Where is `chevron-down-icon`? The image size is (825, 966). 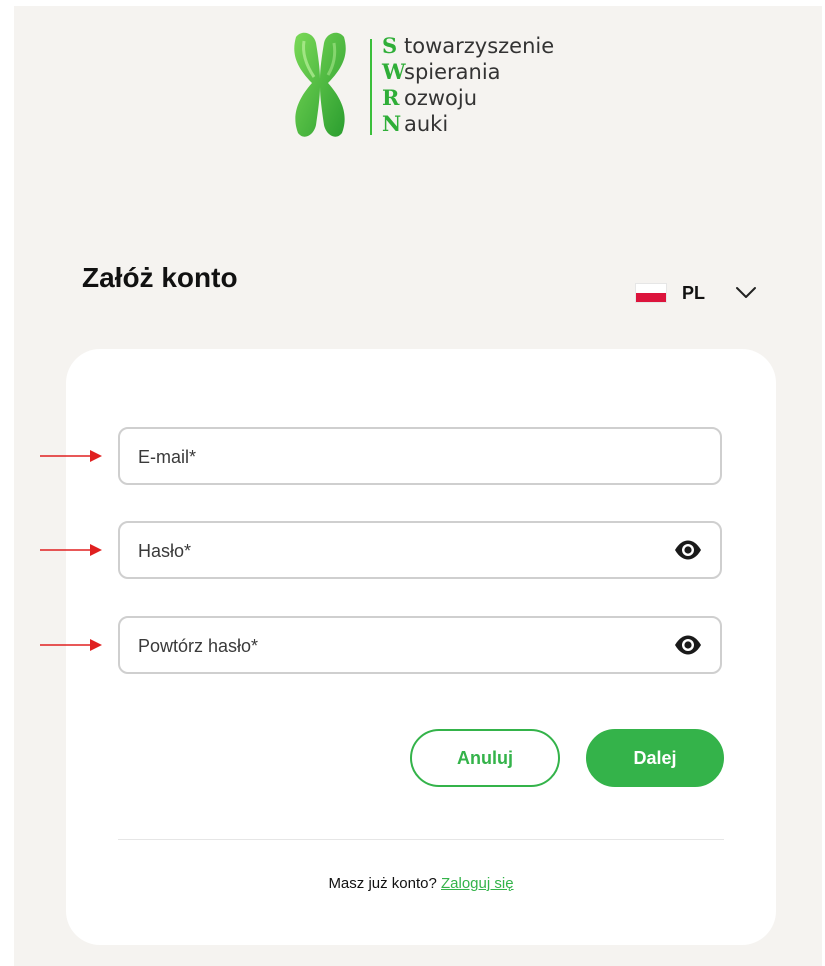
chevron-down-icon is located at coordinates (746, 292).